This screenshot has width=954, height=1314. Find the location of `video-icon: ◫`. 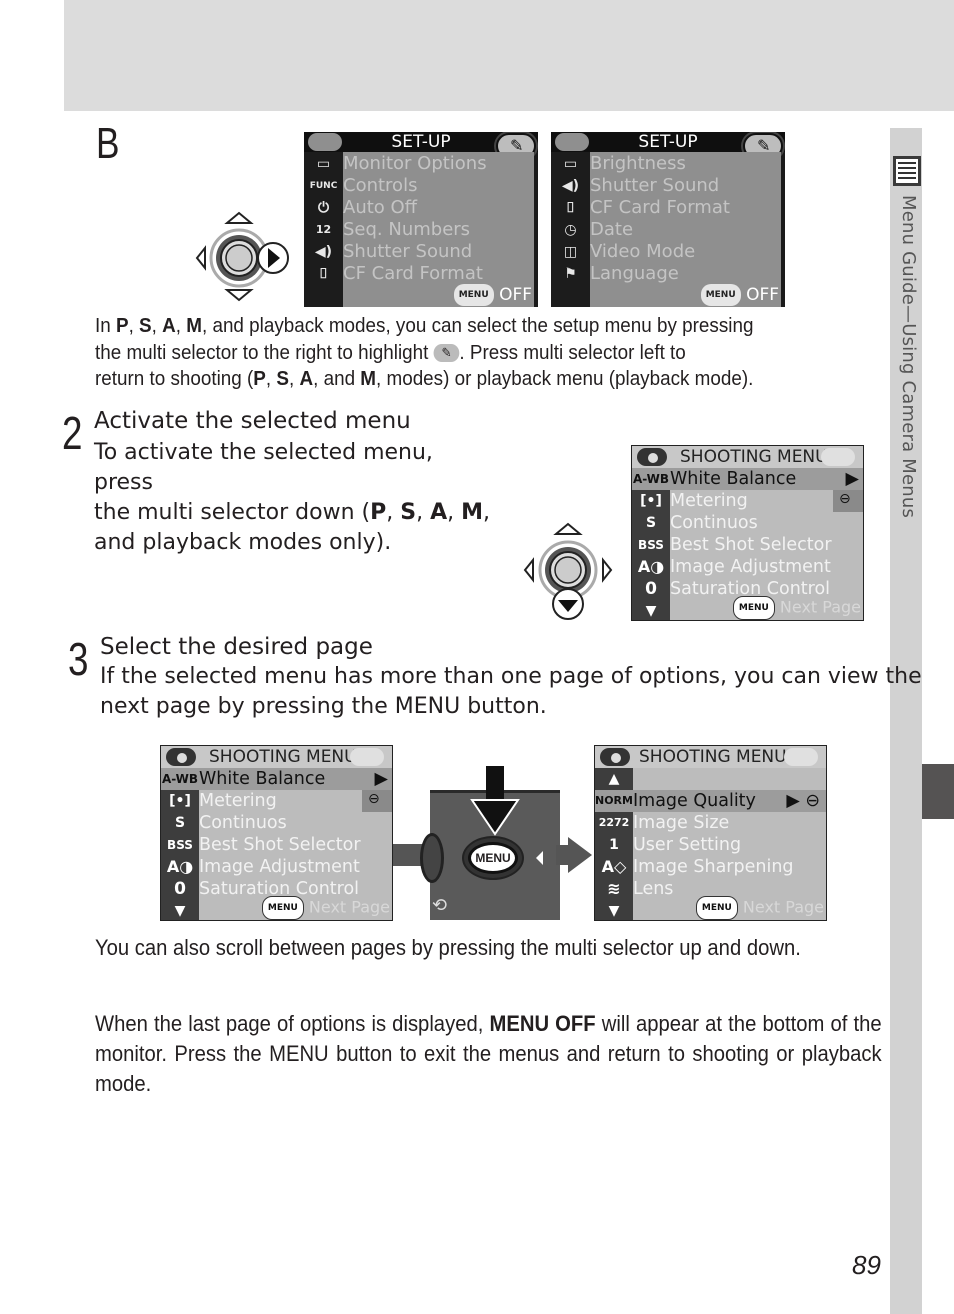

video-icon: ◫ is located at coordinates (570, 252).